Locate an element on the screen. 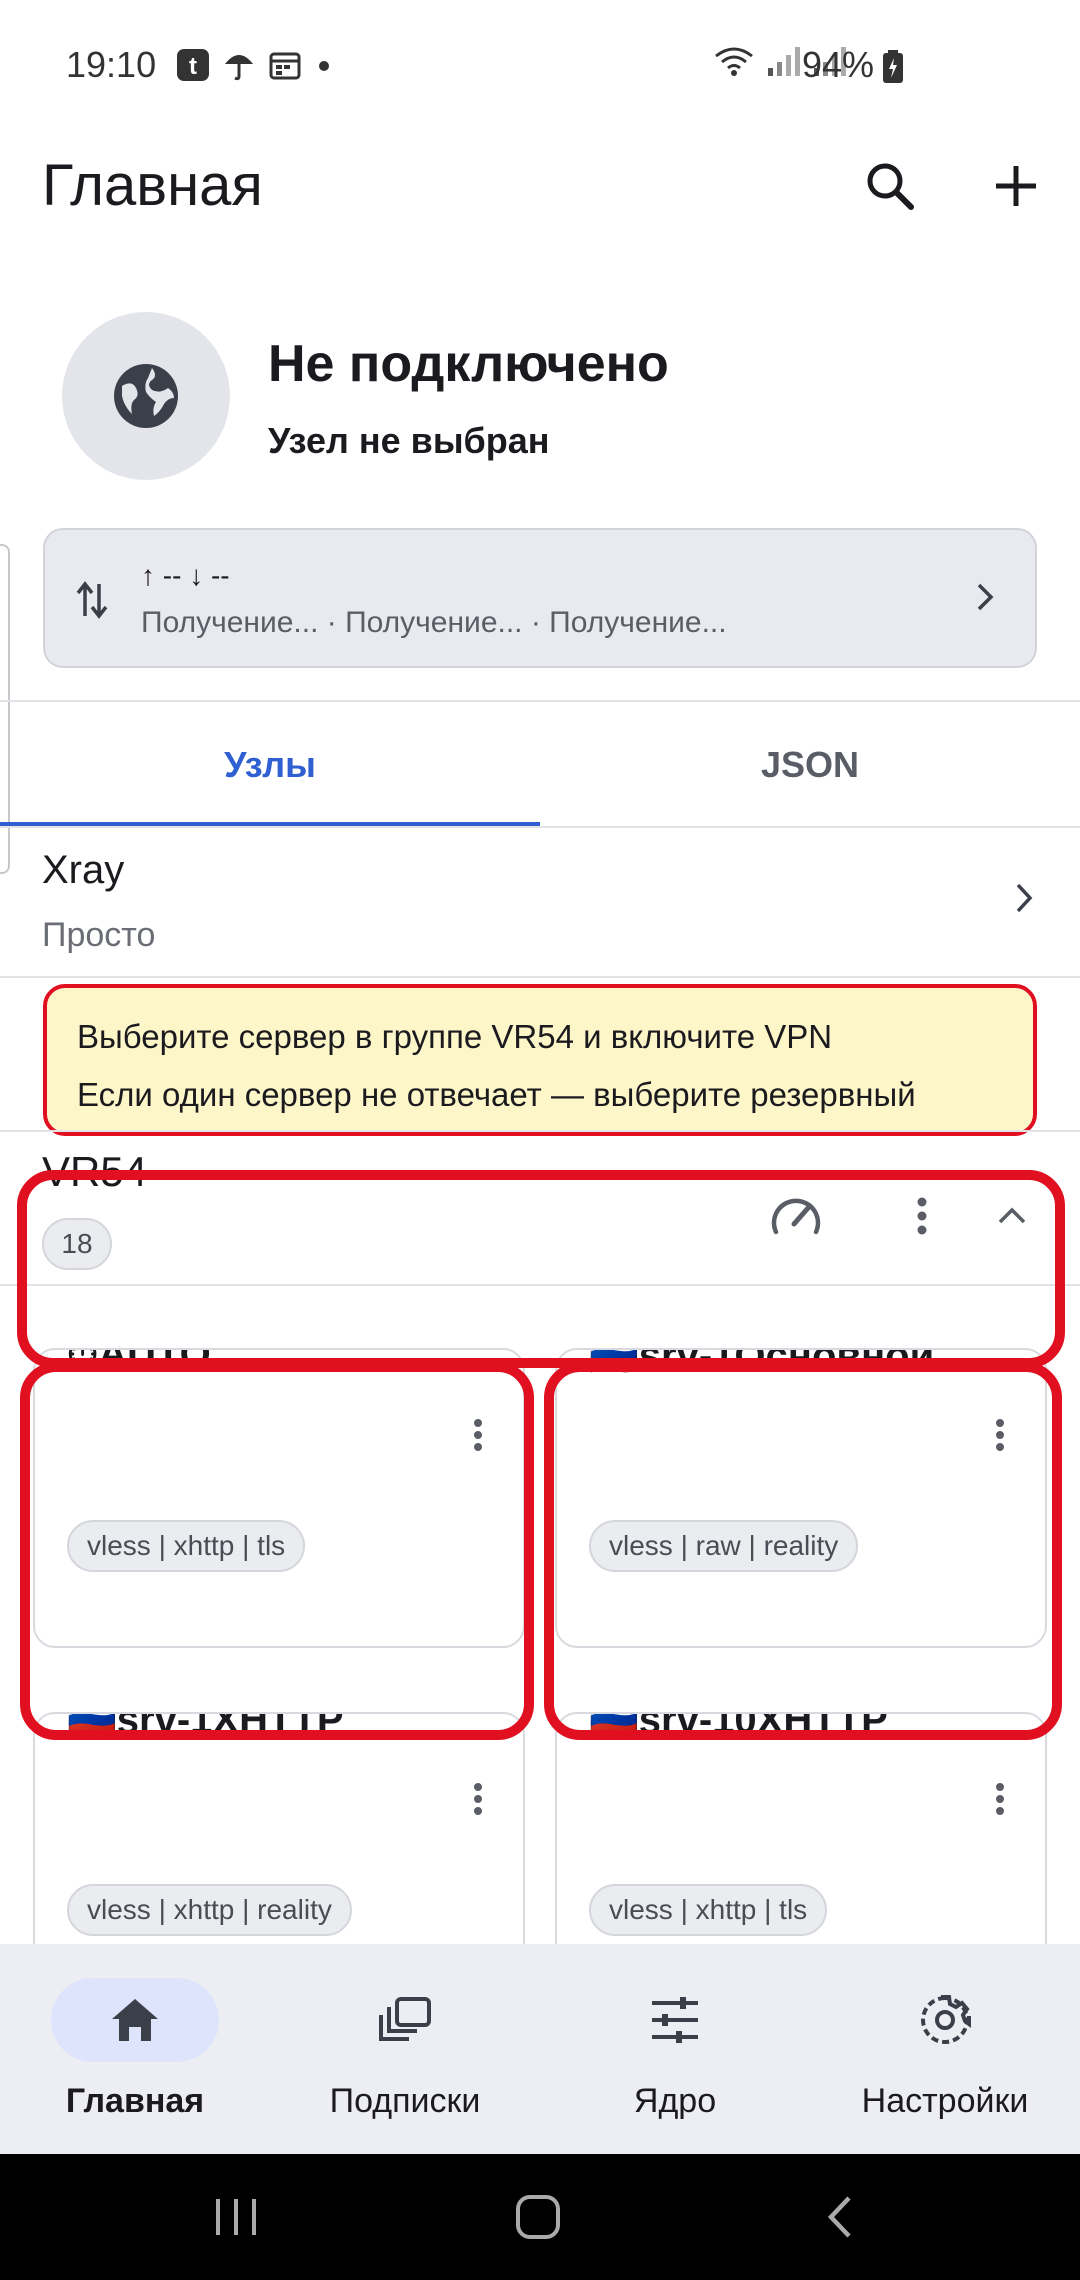 The width and height of the screenshot is (1080, 2280). speedometer-icon is located at coordinates (796, 1216).